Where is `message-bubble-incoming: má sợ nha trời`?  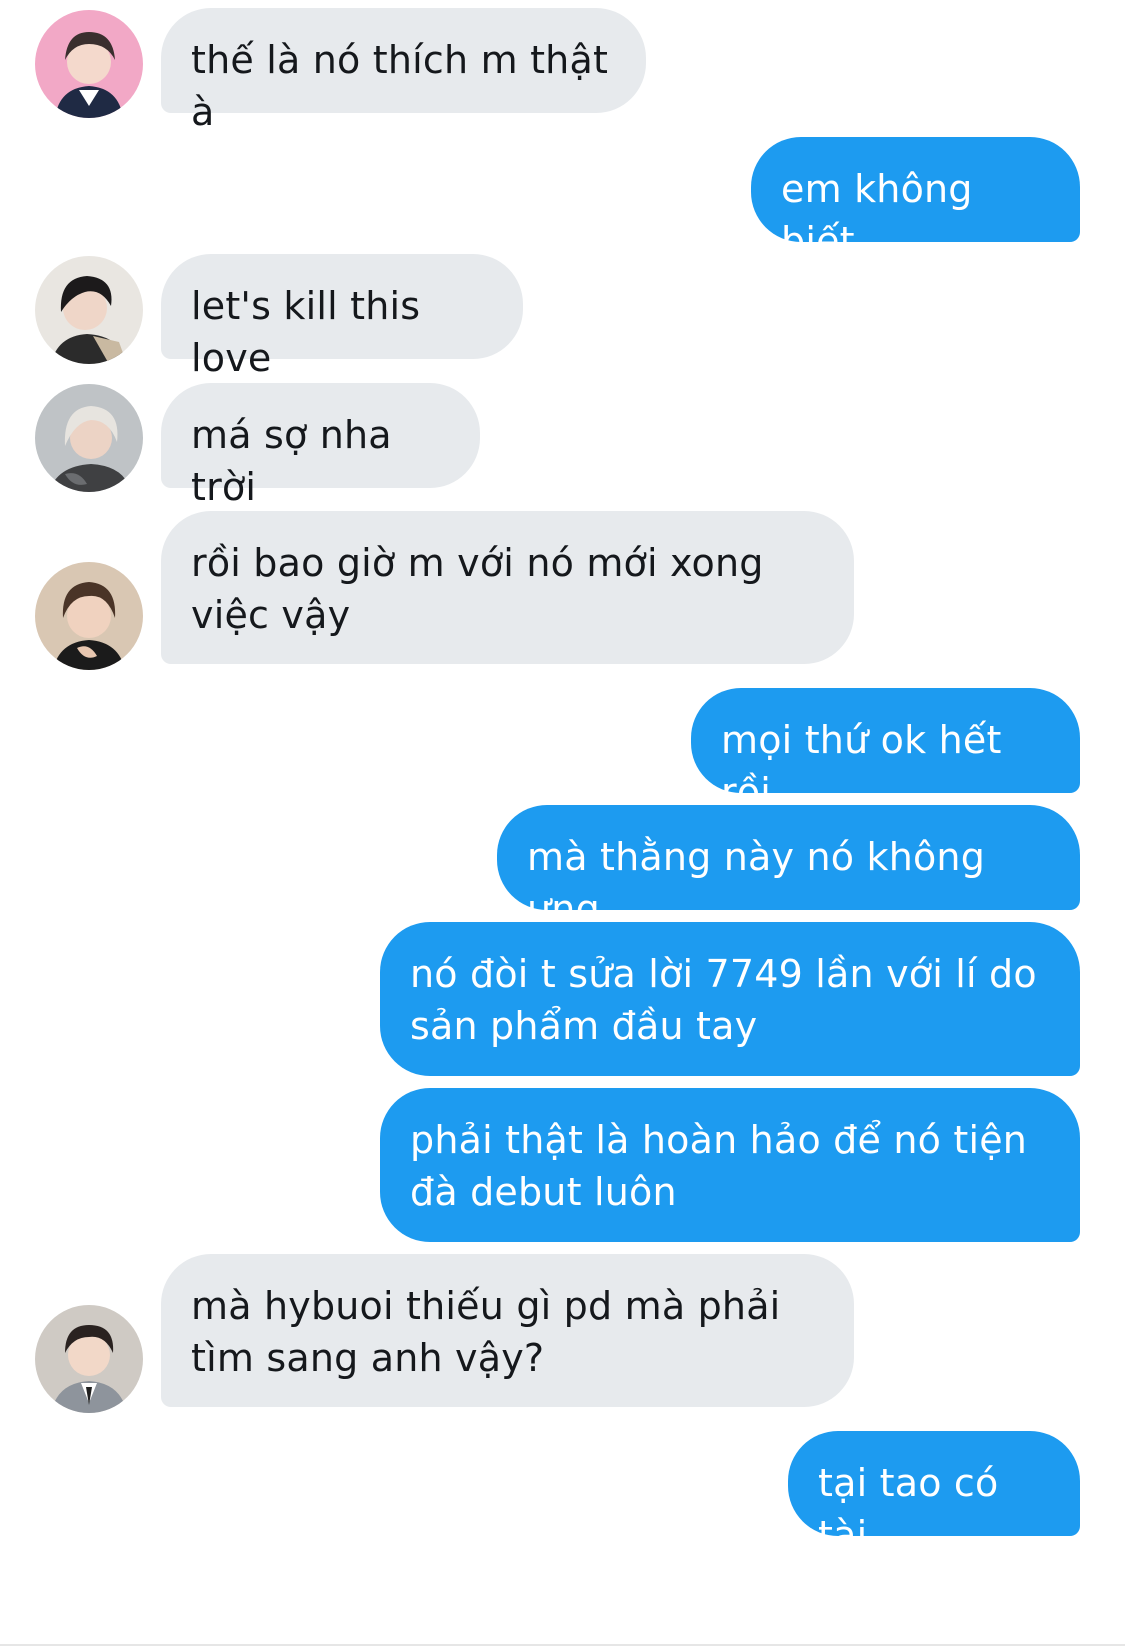 message-bubble-incoming: má sợ nha trời is located at coordinates (320, 446).